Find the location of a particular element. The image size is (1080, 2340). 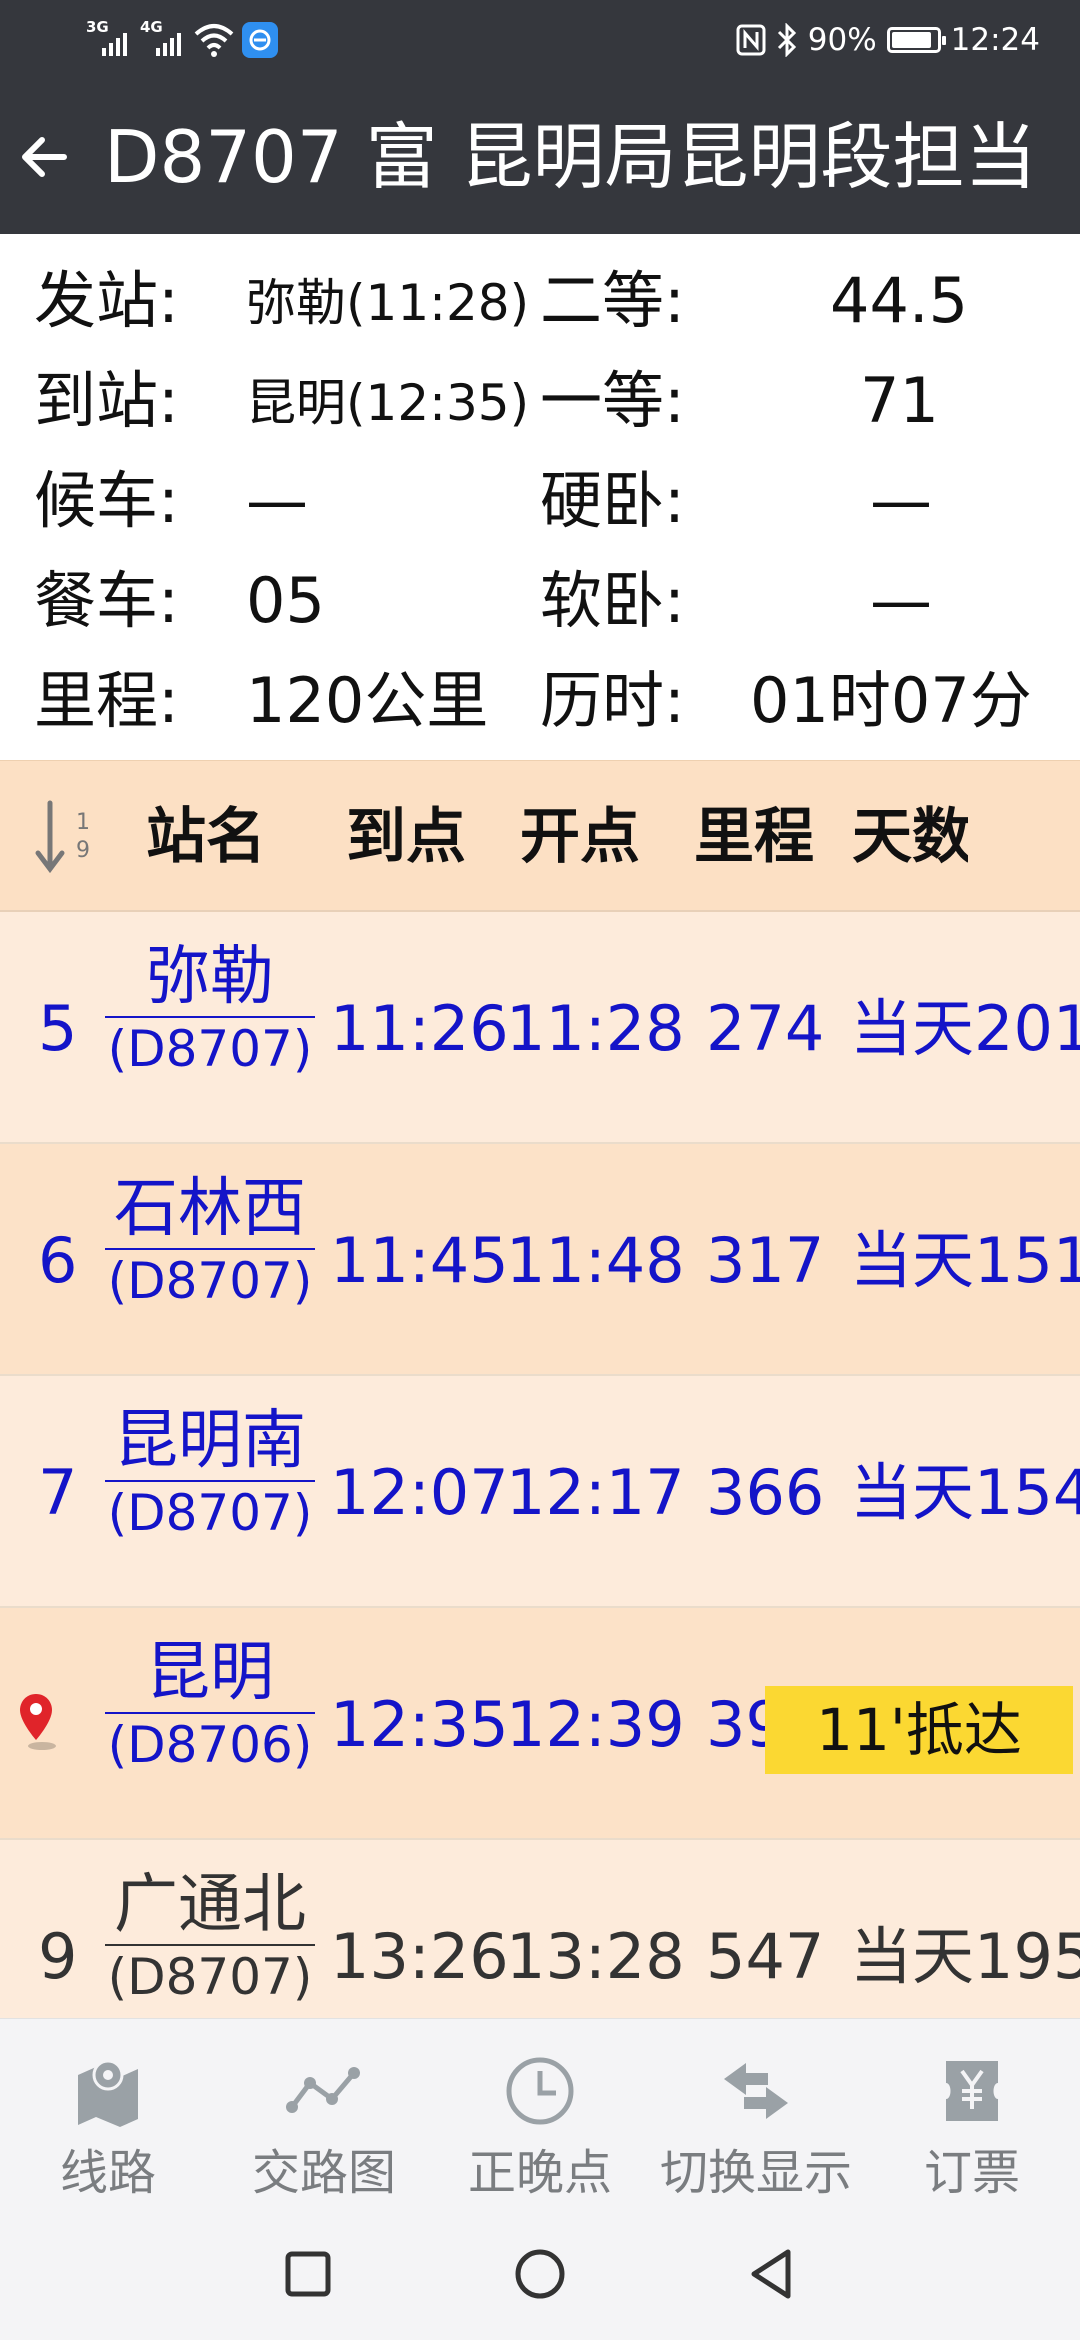

station-cell: 广通北 (D8707) is located at coordinates (210, 1937).